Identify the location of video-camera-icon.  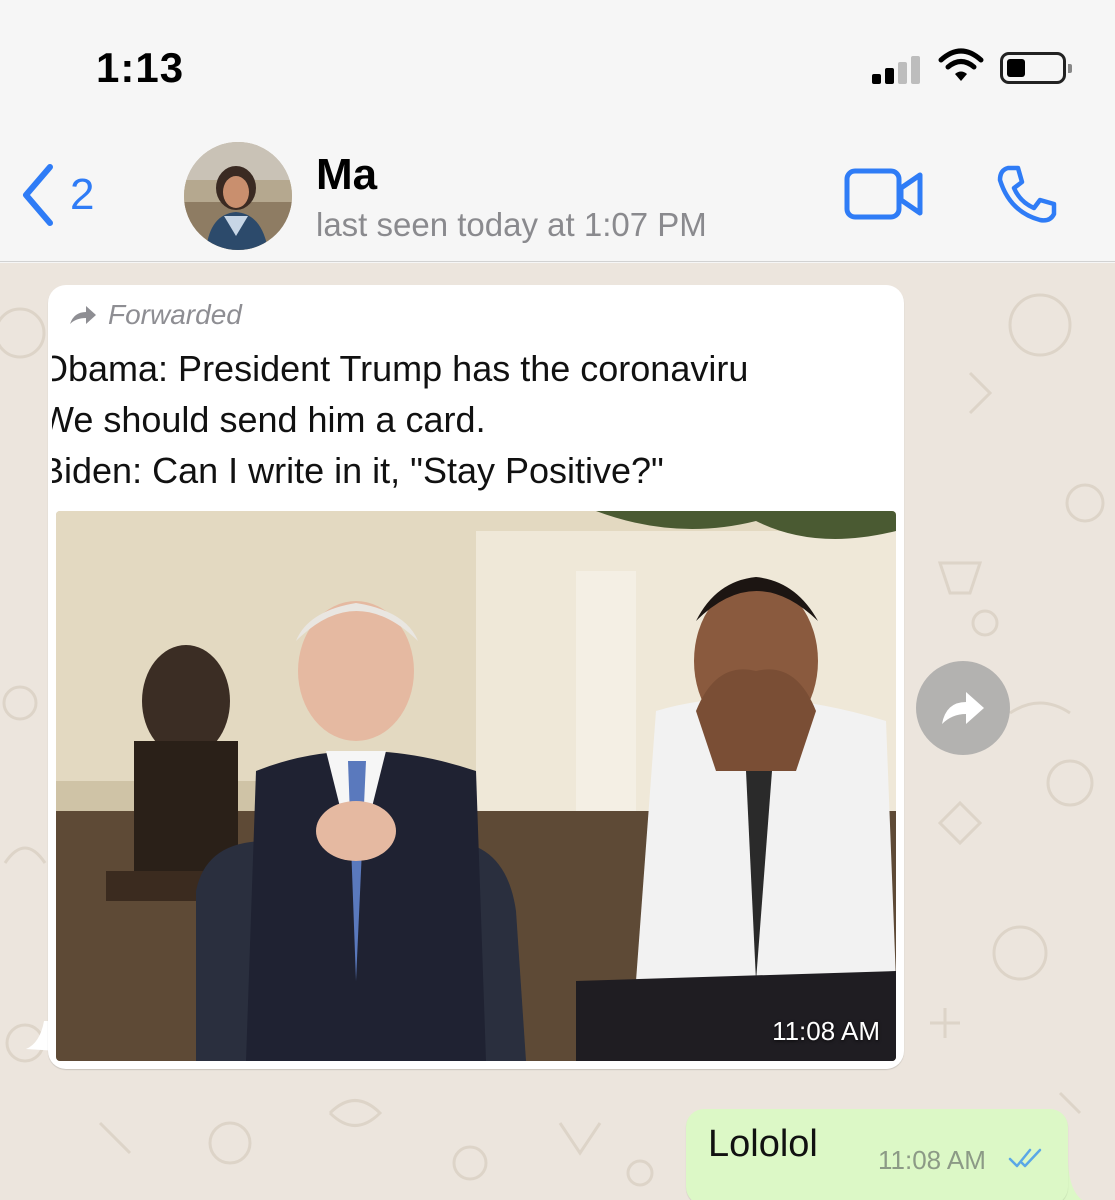
(883, 194).